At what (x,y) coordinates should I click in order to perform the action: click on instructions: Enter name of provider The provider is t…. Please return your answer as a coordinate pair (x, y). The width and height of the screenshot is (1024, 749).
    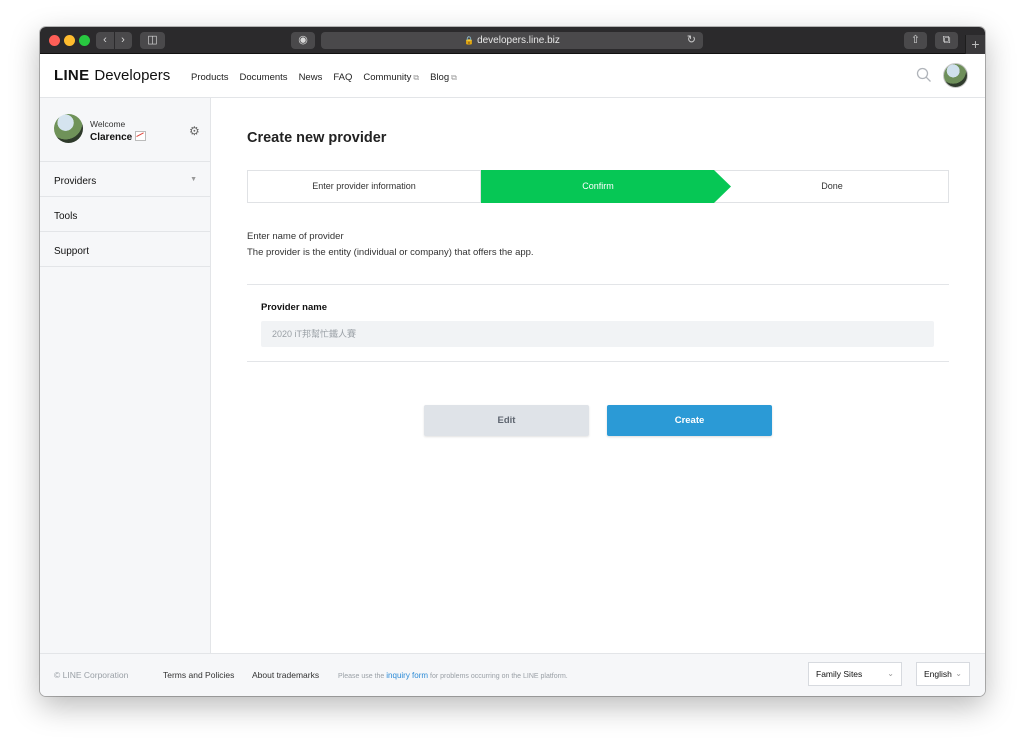
    Looking at the image, I should click on (390, 245).